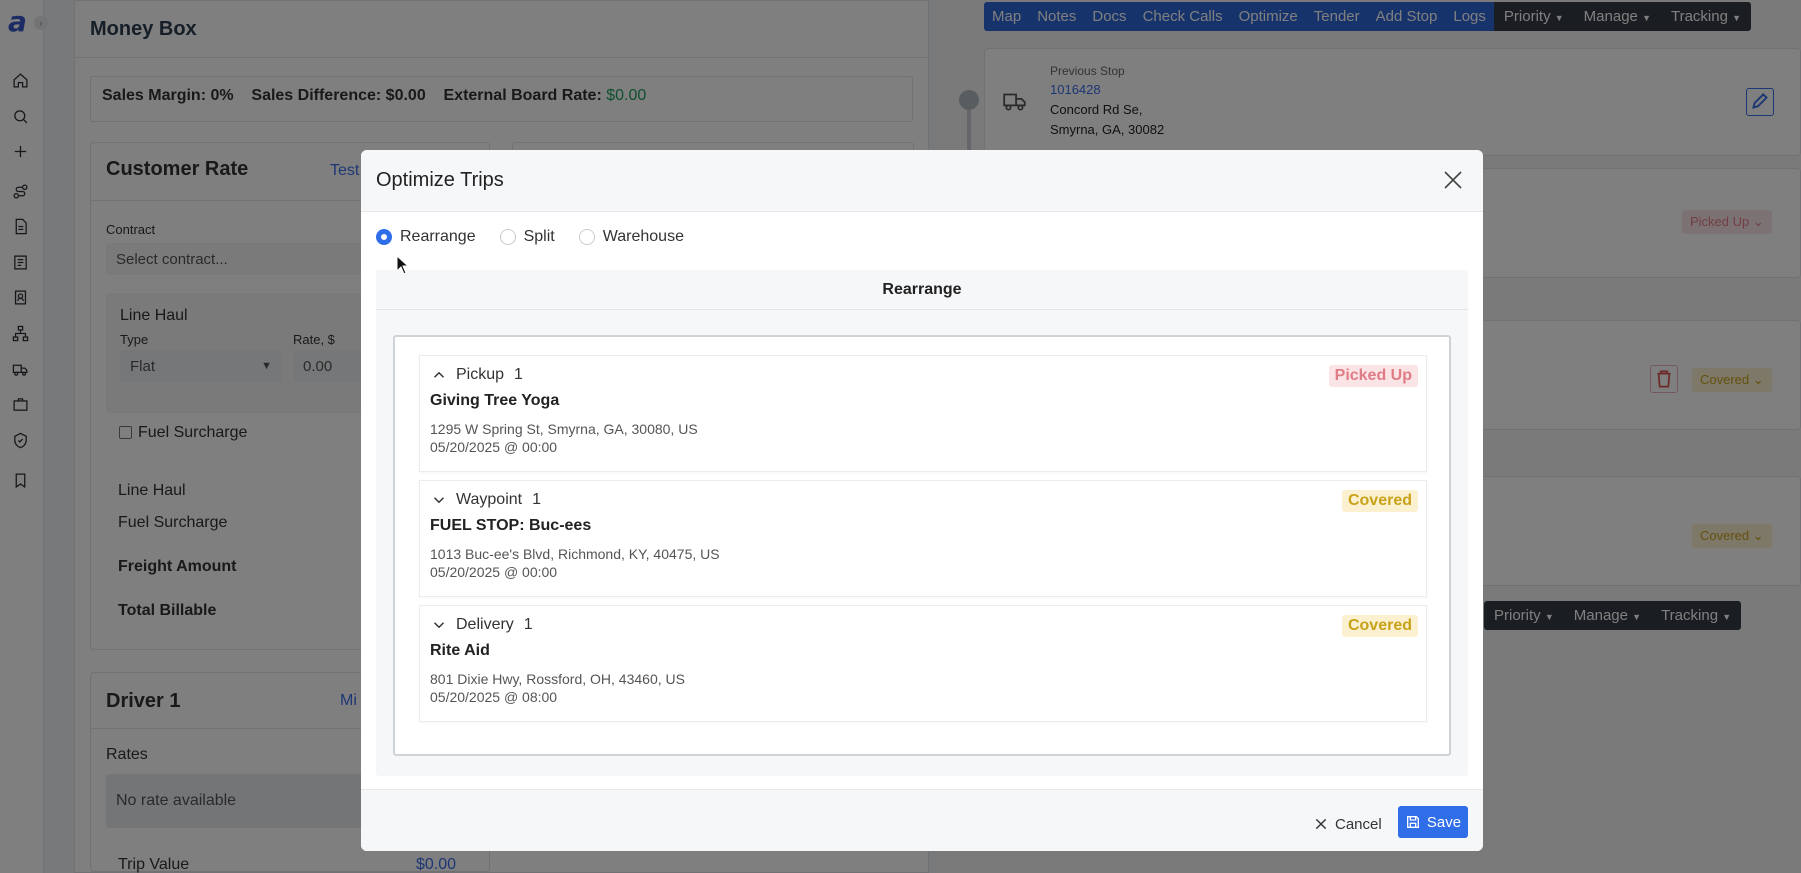  Describe the element at coordinates (1373, 376) in the screenshot. I see `status-badge: Picked Up` at that location.